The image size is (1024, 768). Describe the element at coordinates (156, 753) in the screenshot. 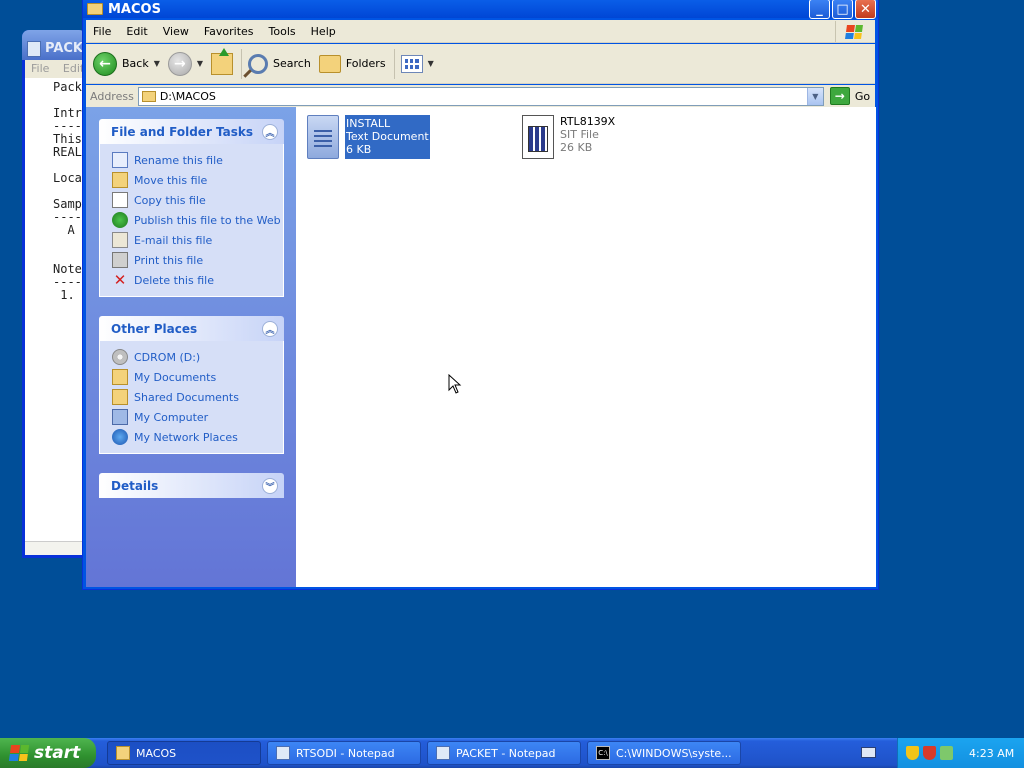

I see `taskbar-button-label: MACOS` at that location.